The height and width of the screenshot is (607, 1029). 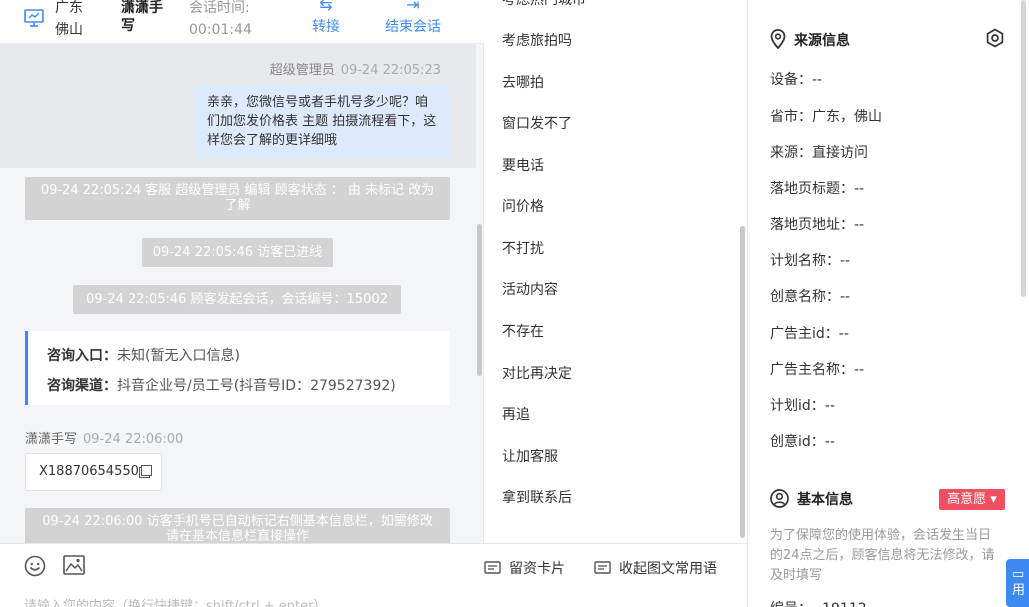 I want to click on message-composer: 请输入您的内容（换行快捷键：shift/ctrl + enter）, so click(x=242, y=575).